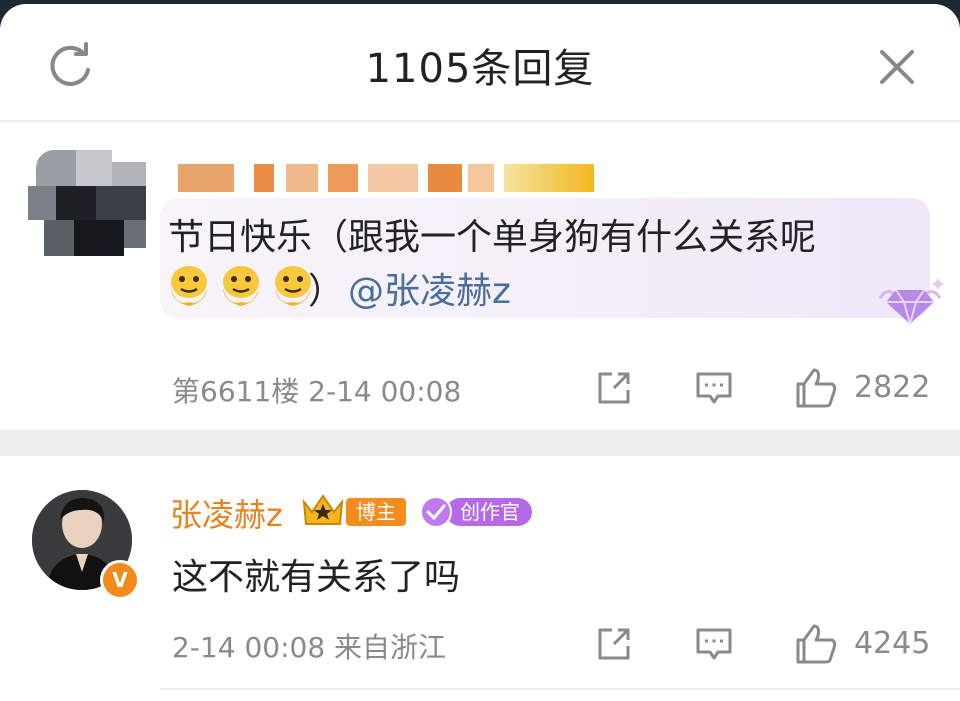  What do you see at coordinates (492, 237) in the screenshot?
I see `comment-text: 节日快乐（跟我一个单身狗有什么关系呢` at bounding box center [492, 237].